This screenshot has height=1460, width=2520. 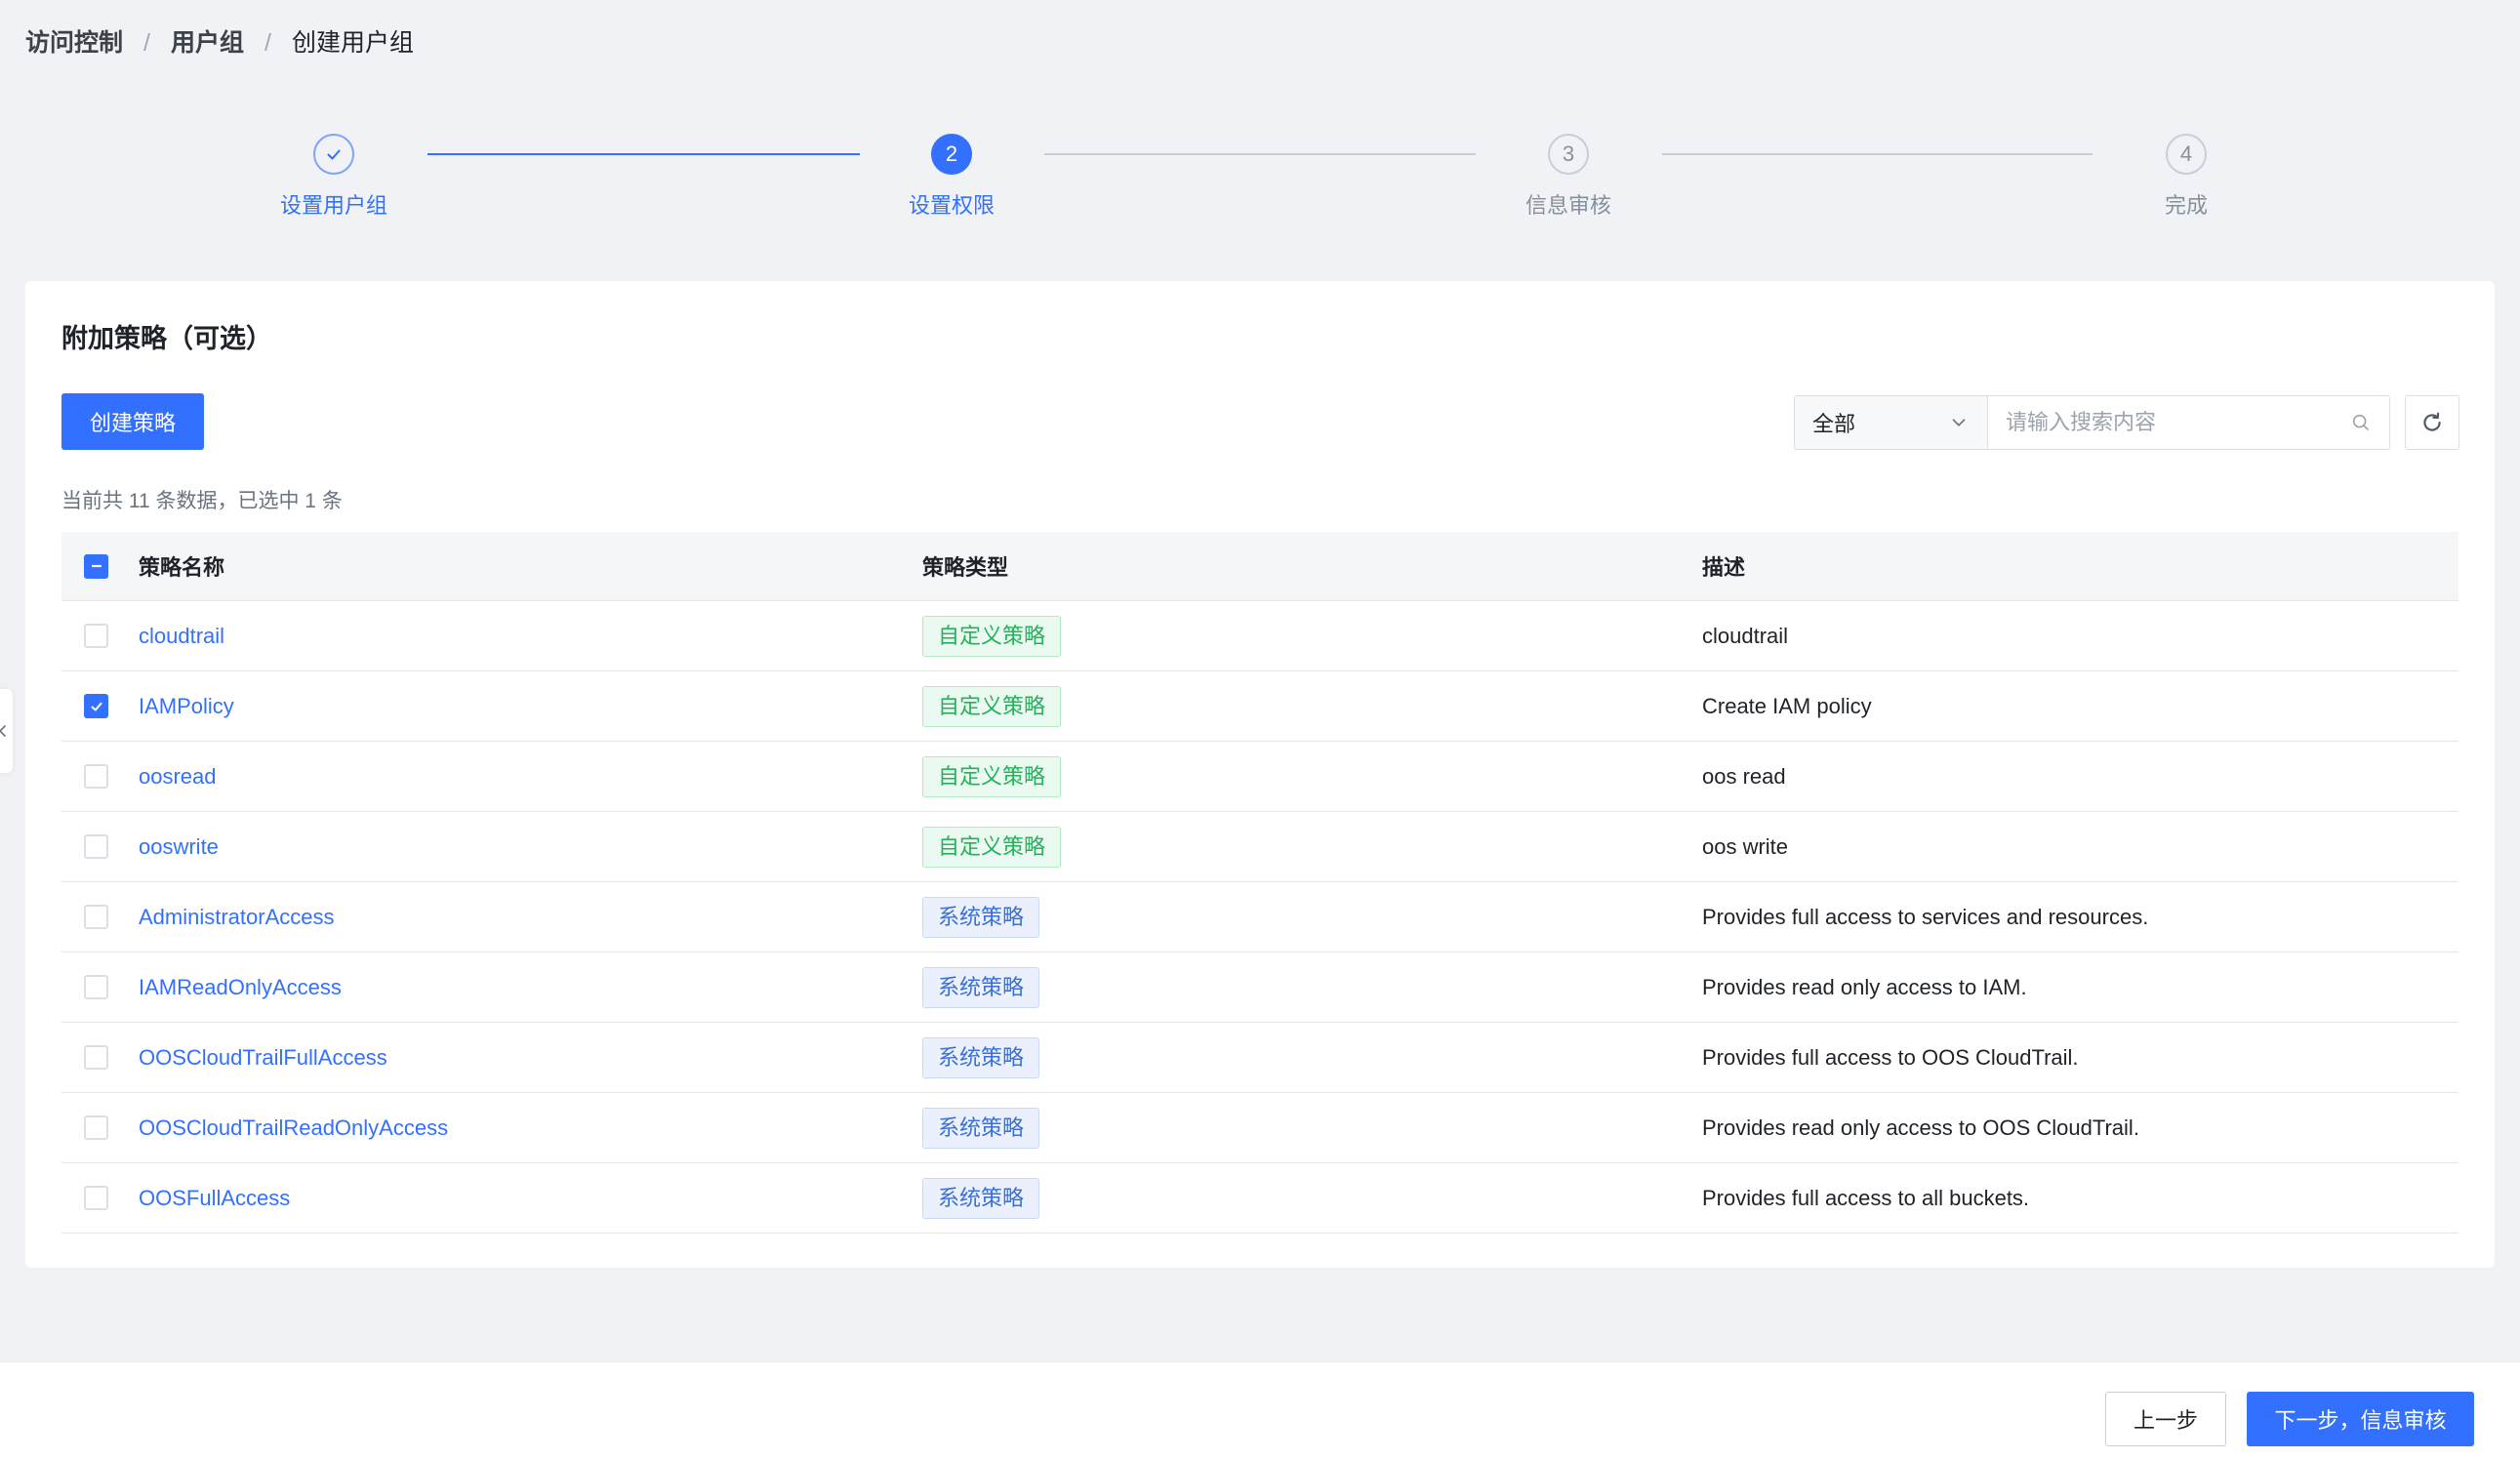 What do you see at coordinates (530, 777) in the screenshot?
I see `policy-name-cell: oosread` at bounding box center [530, 777].